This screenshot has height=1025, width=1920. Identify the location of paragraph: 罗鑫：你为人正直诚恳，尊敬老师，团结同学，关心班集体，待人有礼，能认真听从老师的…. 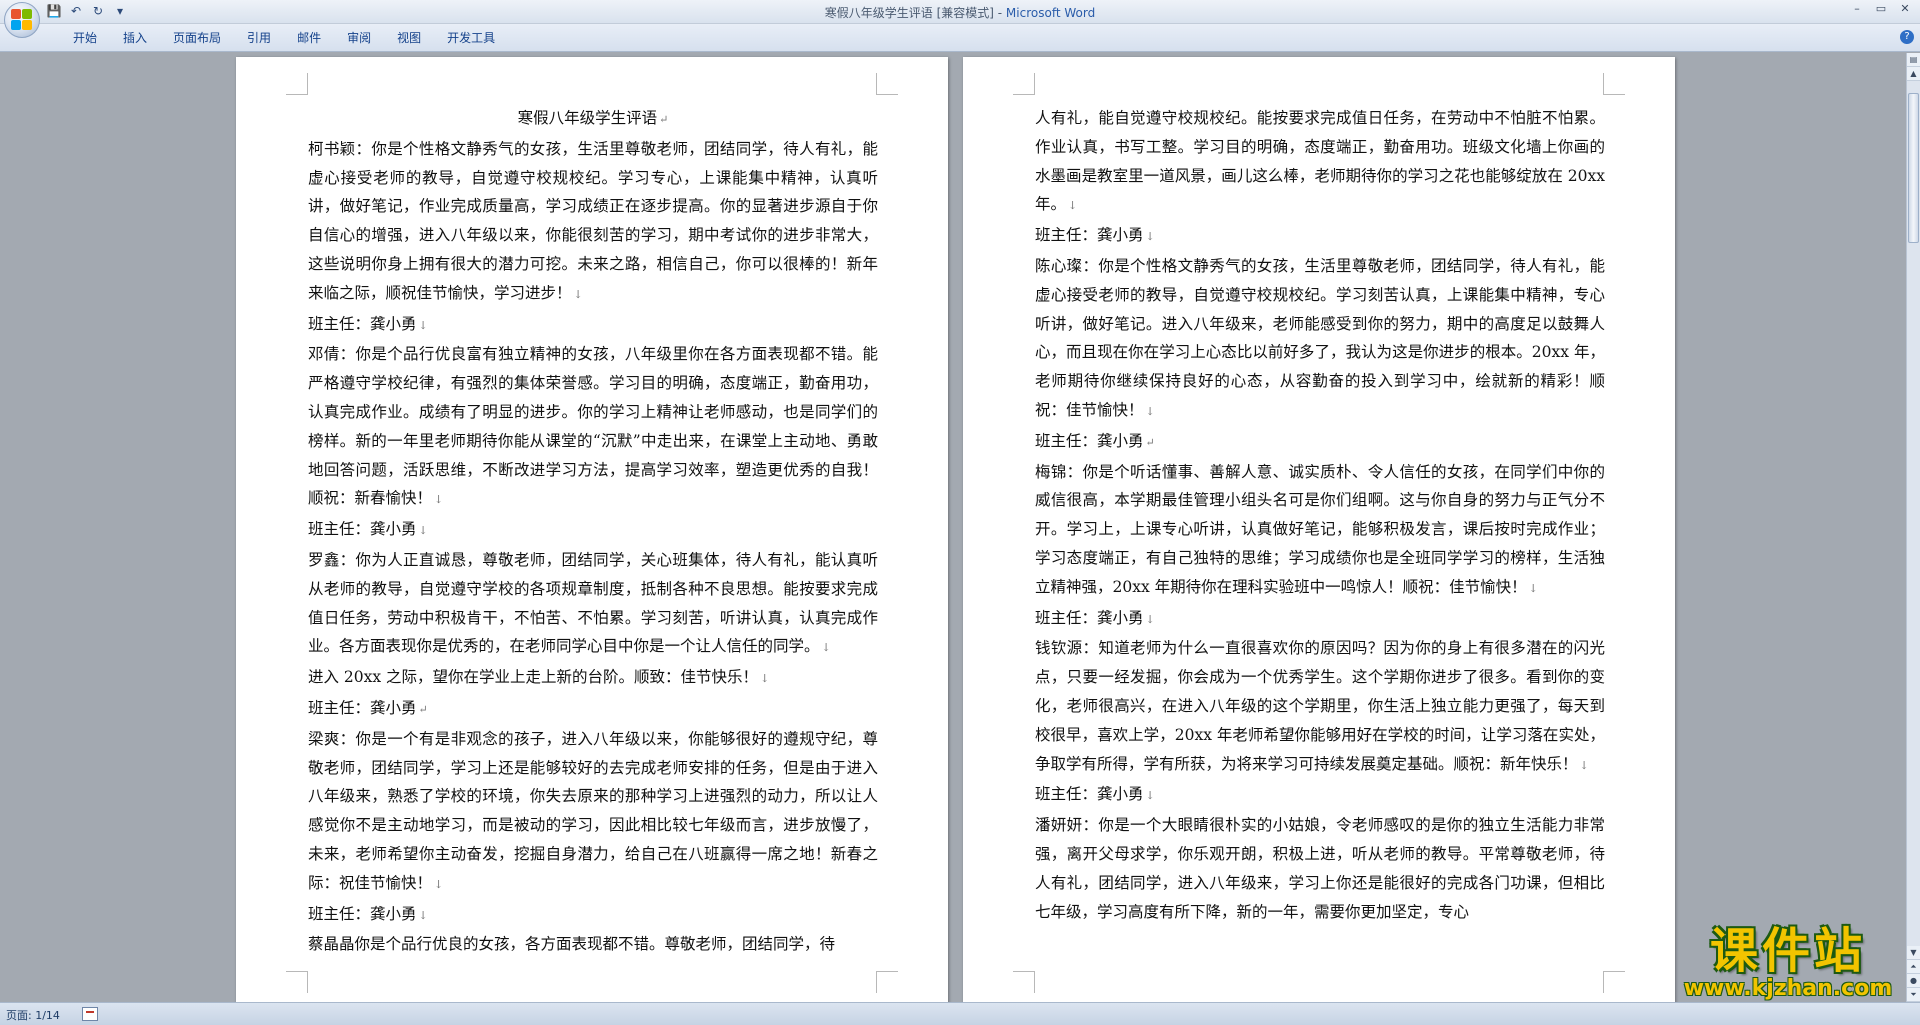
(593, 604).